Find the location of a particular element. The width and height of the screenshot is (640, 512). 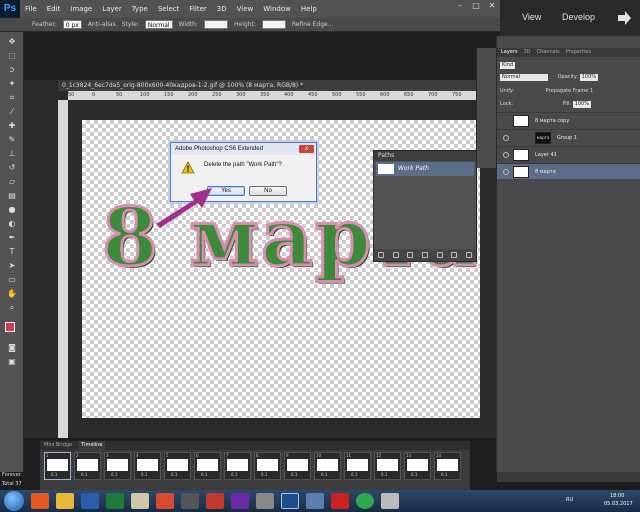

flash-taskbar-icon is located at coordinates (215, 501).